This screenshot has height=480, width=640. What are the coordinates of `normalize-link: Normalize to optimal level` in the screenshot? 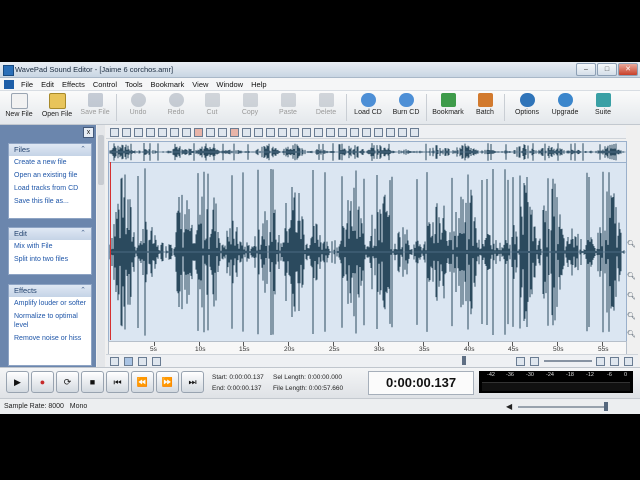 It's located at (50, 321).